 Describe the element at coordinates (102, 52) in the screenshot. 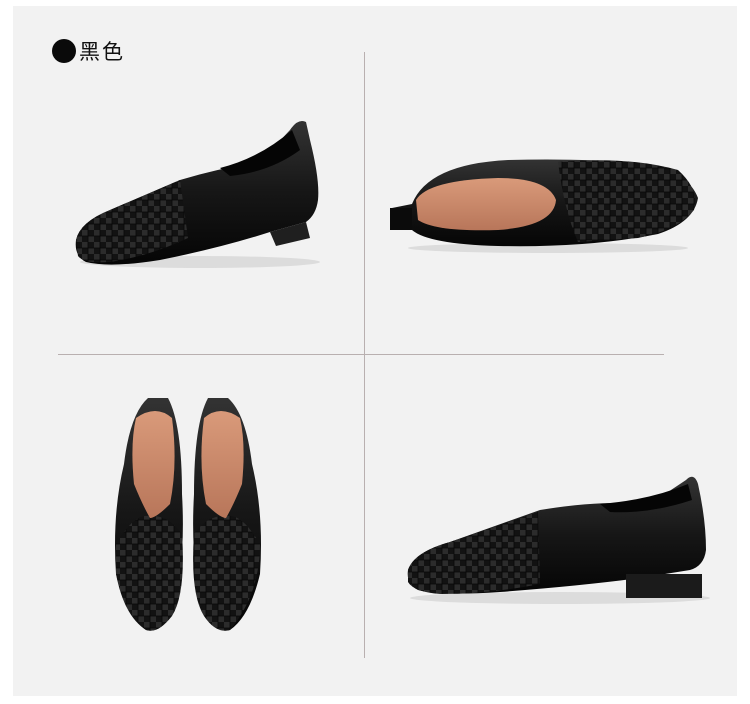

I see `color-name: 黑色` at that location.